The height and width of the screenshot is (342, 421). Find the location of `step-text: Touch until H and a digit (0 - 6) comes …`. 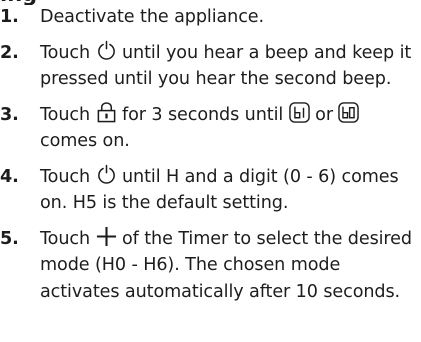

step-text: Touch until H and a digit (0 - 6) comes … is located at coordinates (230, 190).